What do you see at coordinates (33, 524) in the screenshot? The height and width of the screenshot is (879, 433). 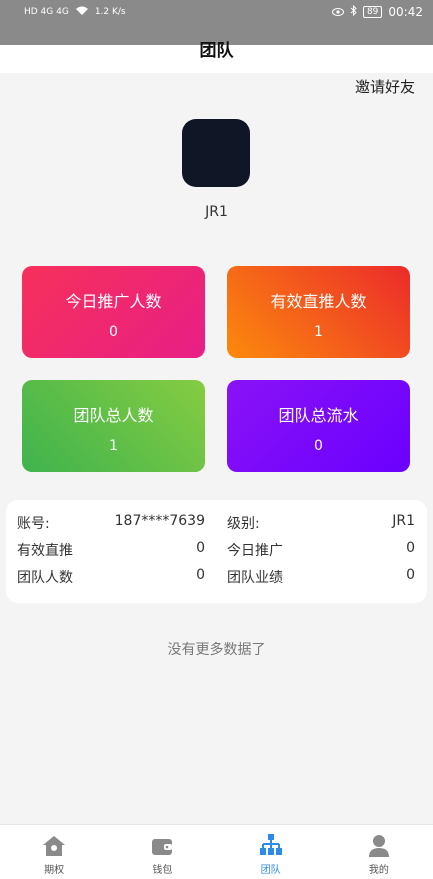 I see `account-label: 账号:` at bounding box center [33, 524].